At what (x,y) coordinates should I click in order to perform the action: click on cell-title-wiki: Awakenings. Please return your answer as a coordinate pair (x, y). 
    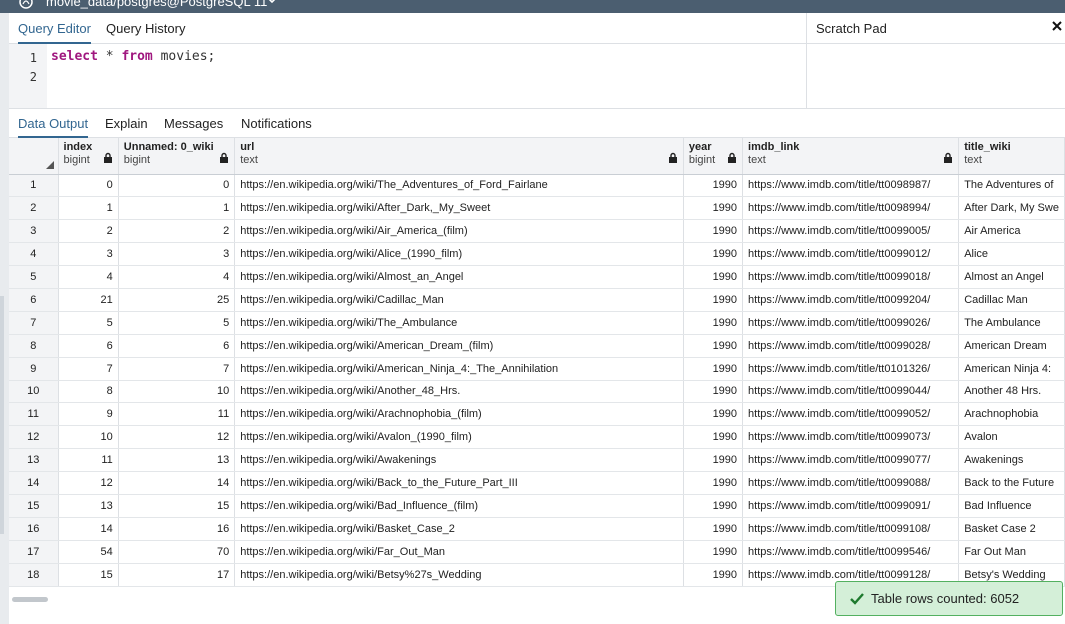
    Looking at the image, I should click on (1011, 460).